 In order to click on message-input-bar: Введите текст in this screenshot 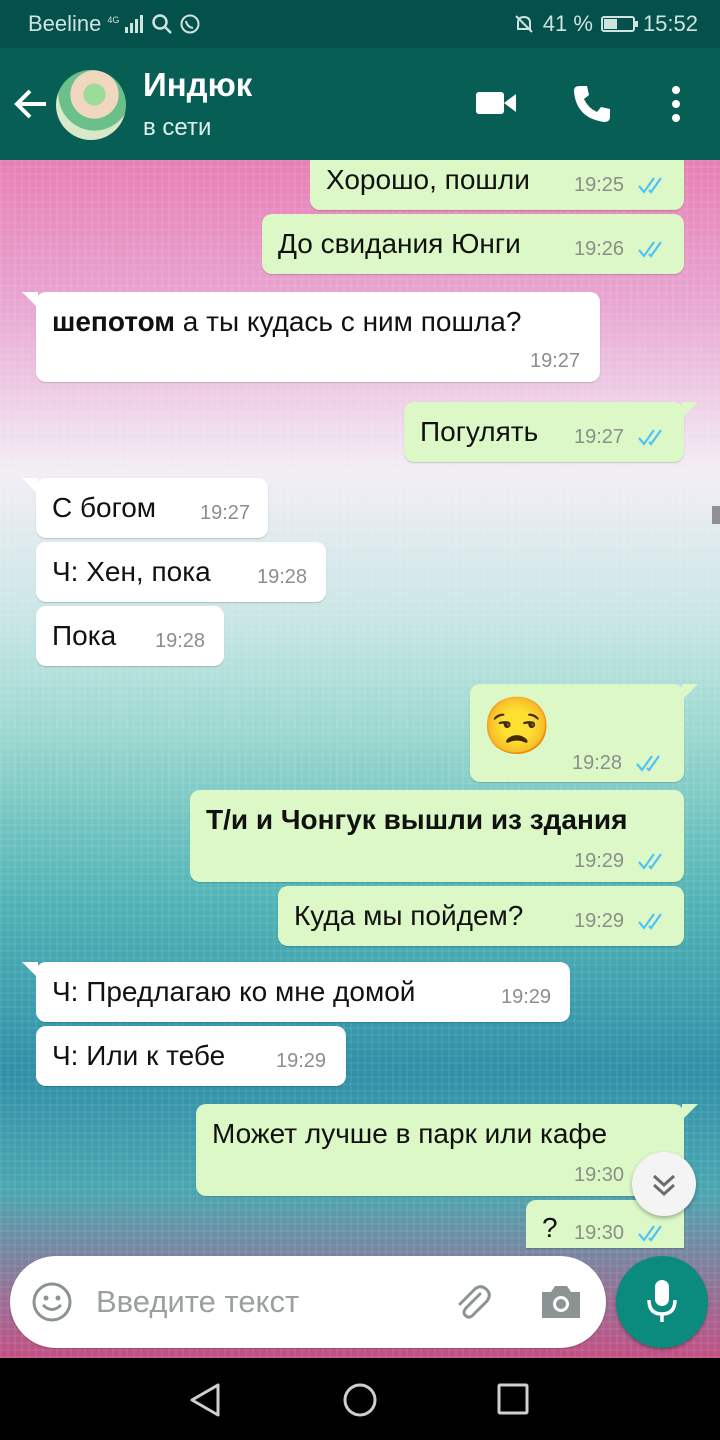, I will do `click(308, 1302)`.